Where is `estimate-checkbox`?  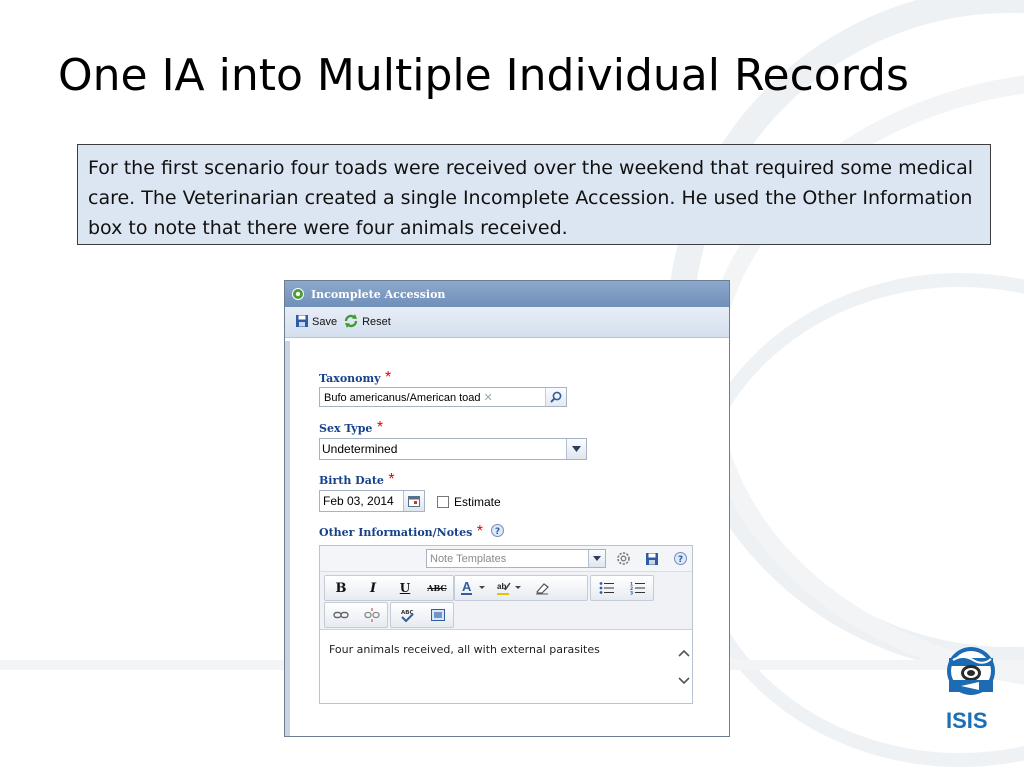
estimate-checkbox is located at coordinates (443, 502).